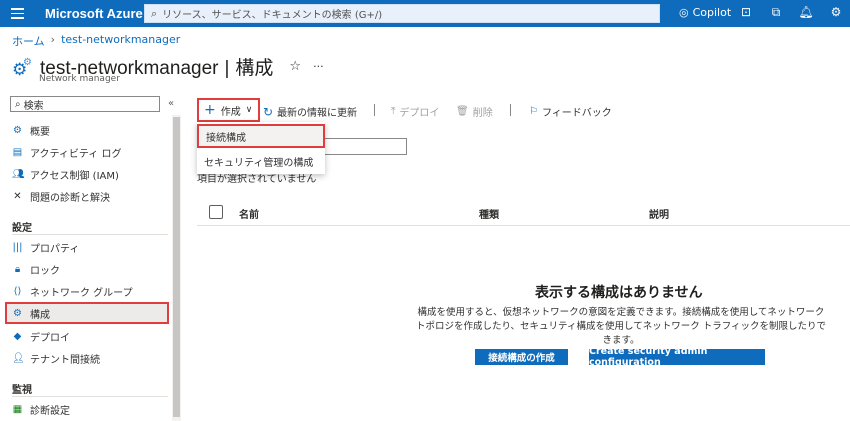 This screenshot has height=421, width=850. What do you see at coordinates (17, 409) in the screenshot?
I see `diagnostic-settings-icon: ▦` at bounding box center [17, 409].